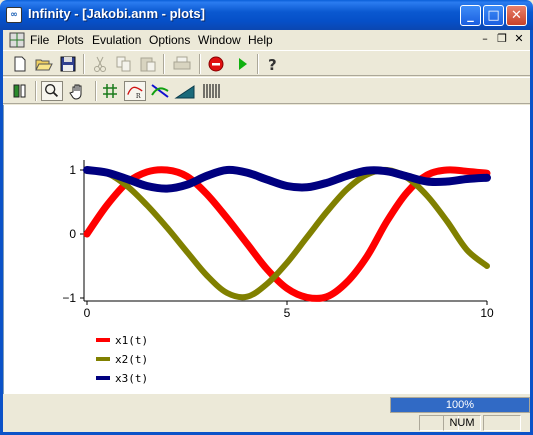 This screenshot has width=533, height=435. Describe the element at coordinates (487, 313) in the screenshot. I see `x-tick-label: 10` at that location.